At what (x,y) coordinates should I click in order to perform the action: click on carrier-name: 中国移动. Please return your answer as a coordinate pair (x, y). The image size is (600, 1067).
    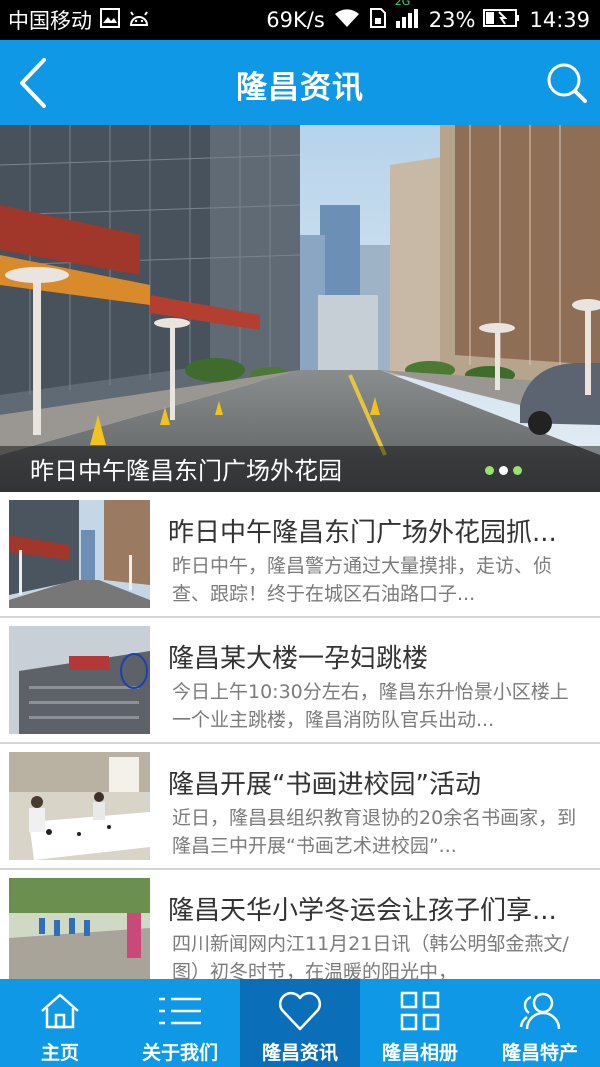
    Looking at the image, I should click on (50, 21).